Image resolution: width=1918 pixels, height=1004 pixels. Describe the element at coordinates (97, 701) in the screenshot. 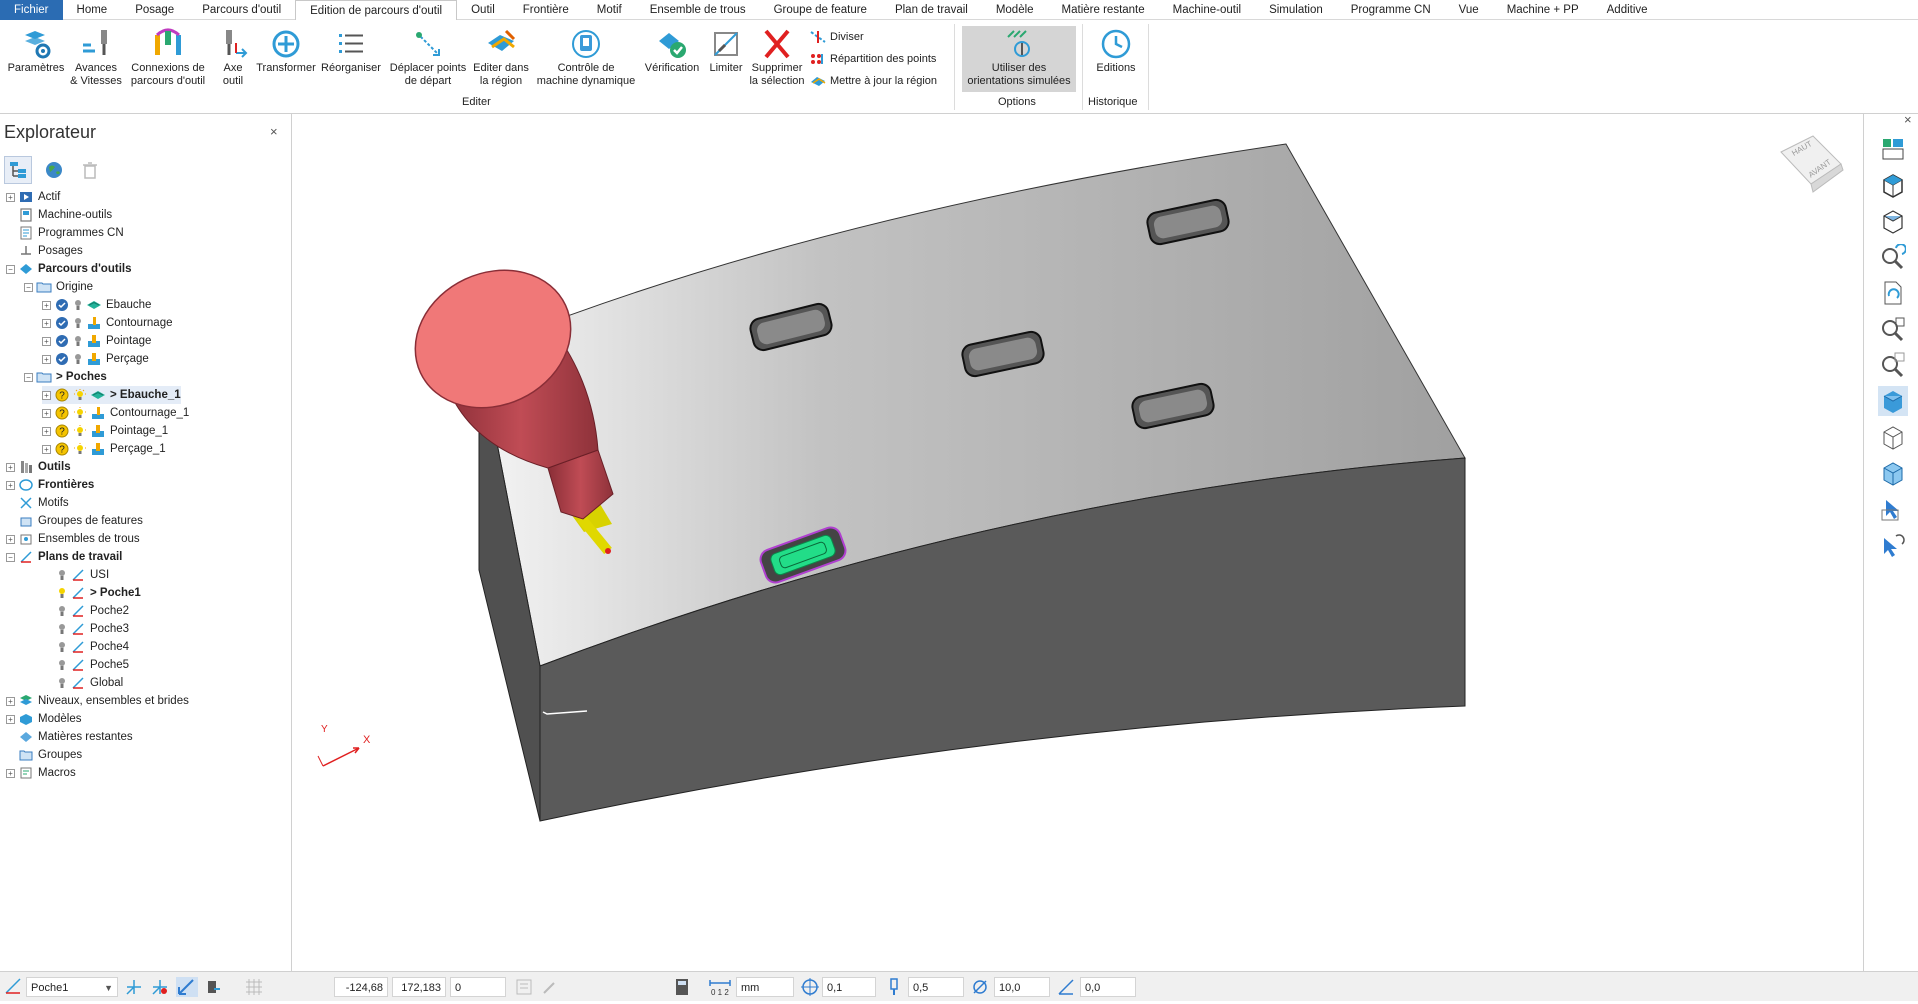

I see `tree-item-niveaux: + Niveaux, ensembles et brides` at that location.